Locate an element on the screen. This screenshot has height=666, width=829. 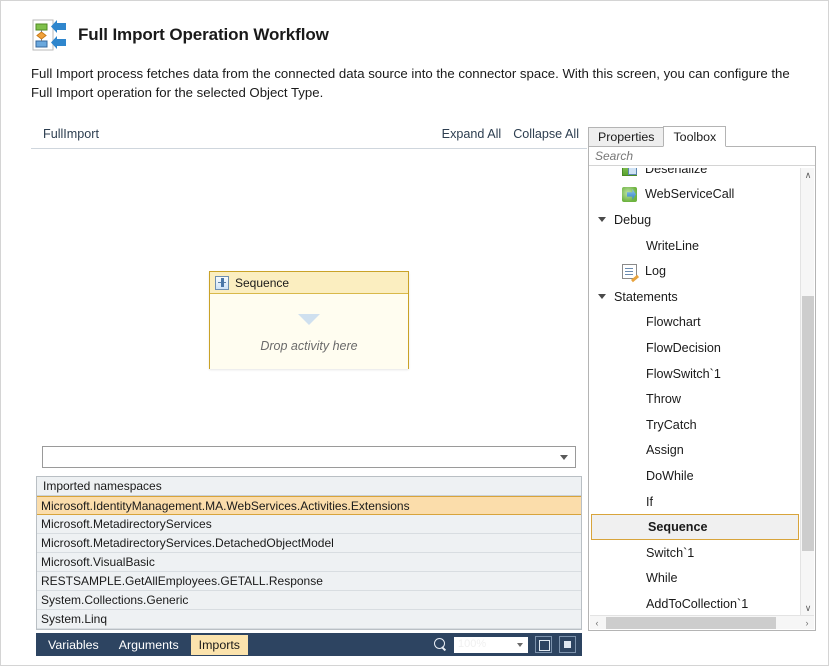
log-icon is located at coordinates (629, 271).